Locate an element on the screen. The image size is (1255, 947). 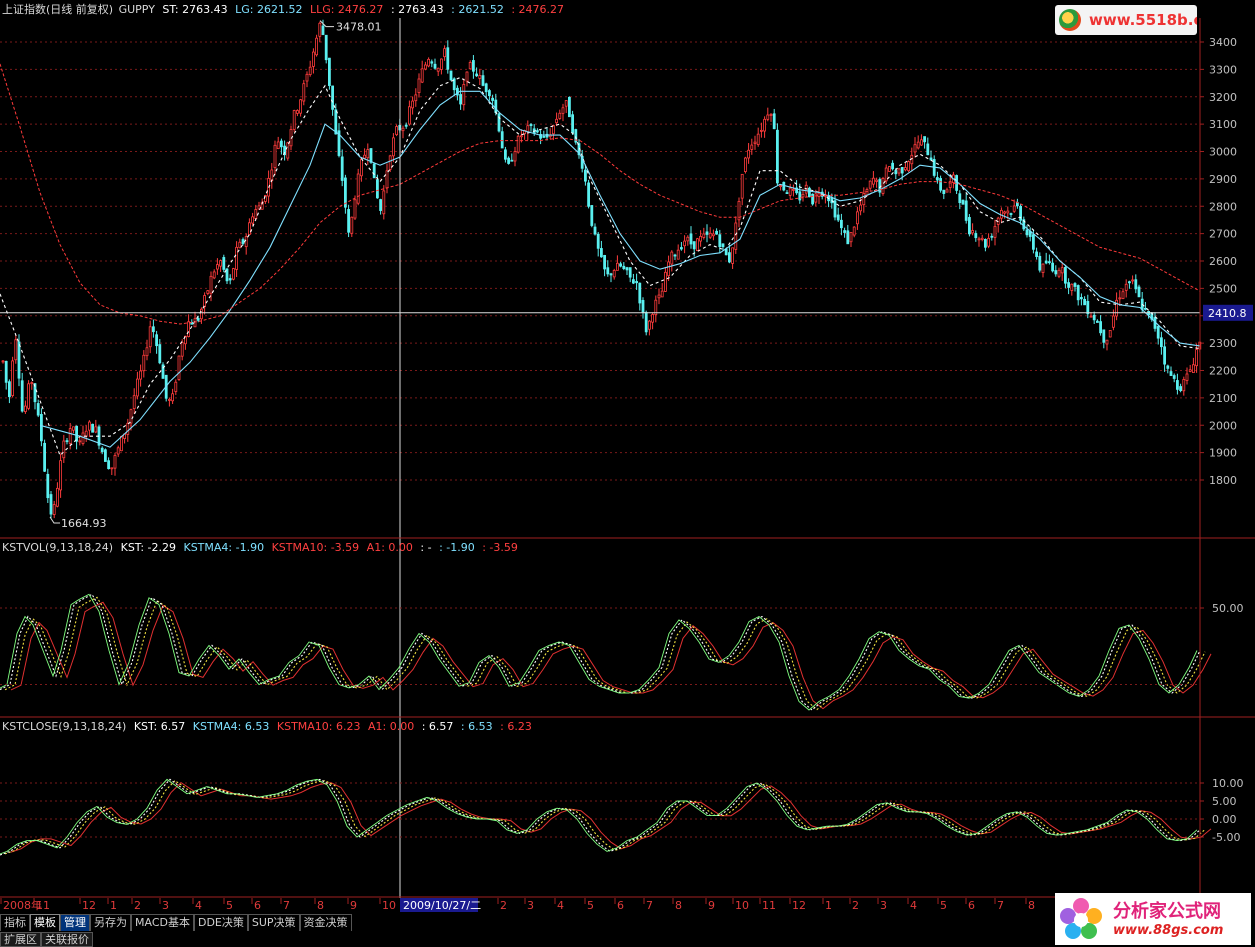
main-llg-value: LLG: 2476.27 is located at coordinates (346, 9).